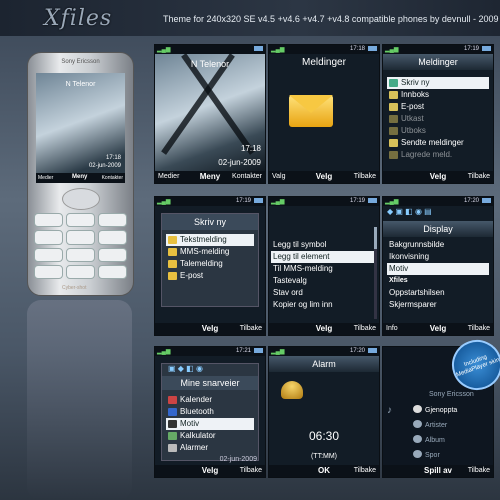 This screenshot has width=500, height=500. What do you see at coordinates (417, 409) in the screenshot?
I see `play-icon` at bounding box center [417, 409].